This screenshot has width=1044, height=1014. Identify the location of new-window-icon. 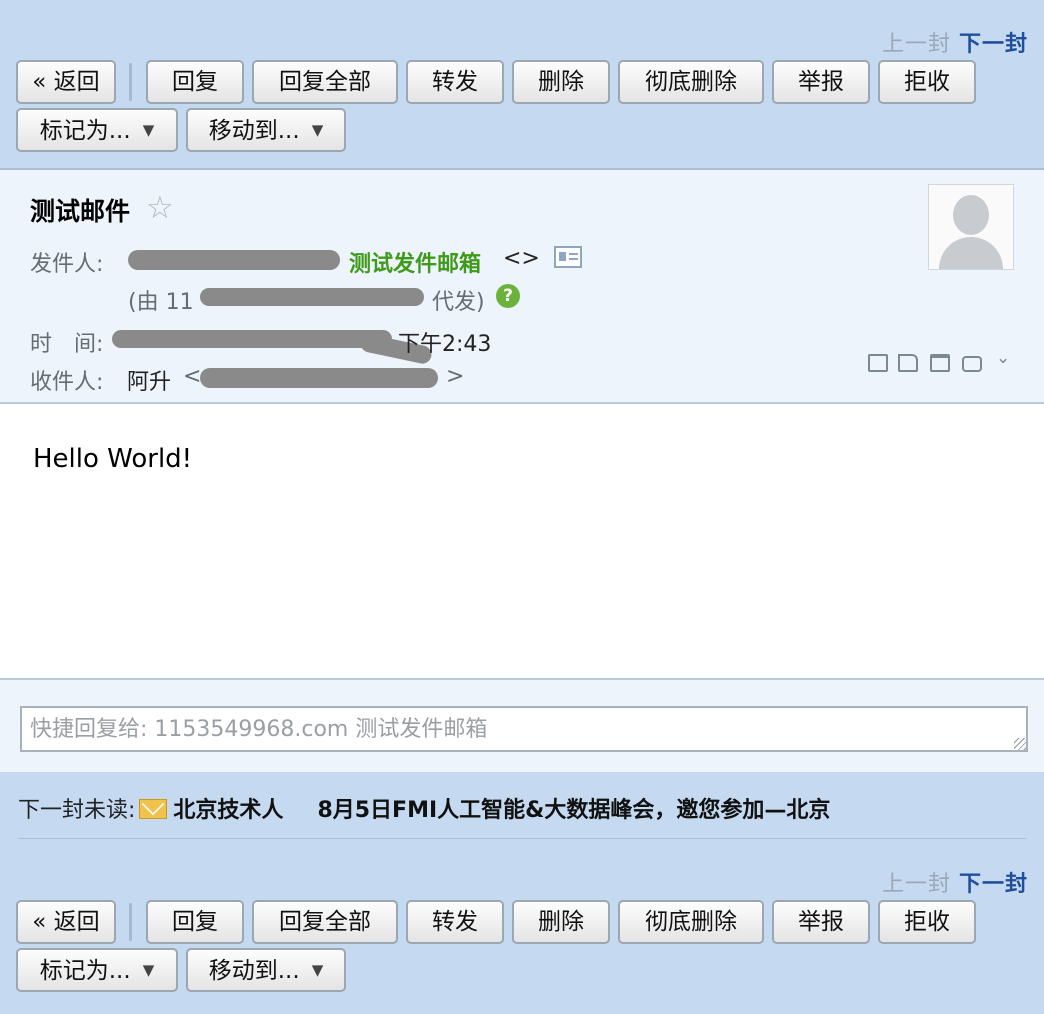
(878, 363).